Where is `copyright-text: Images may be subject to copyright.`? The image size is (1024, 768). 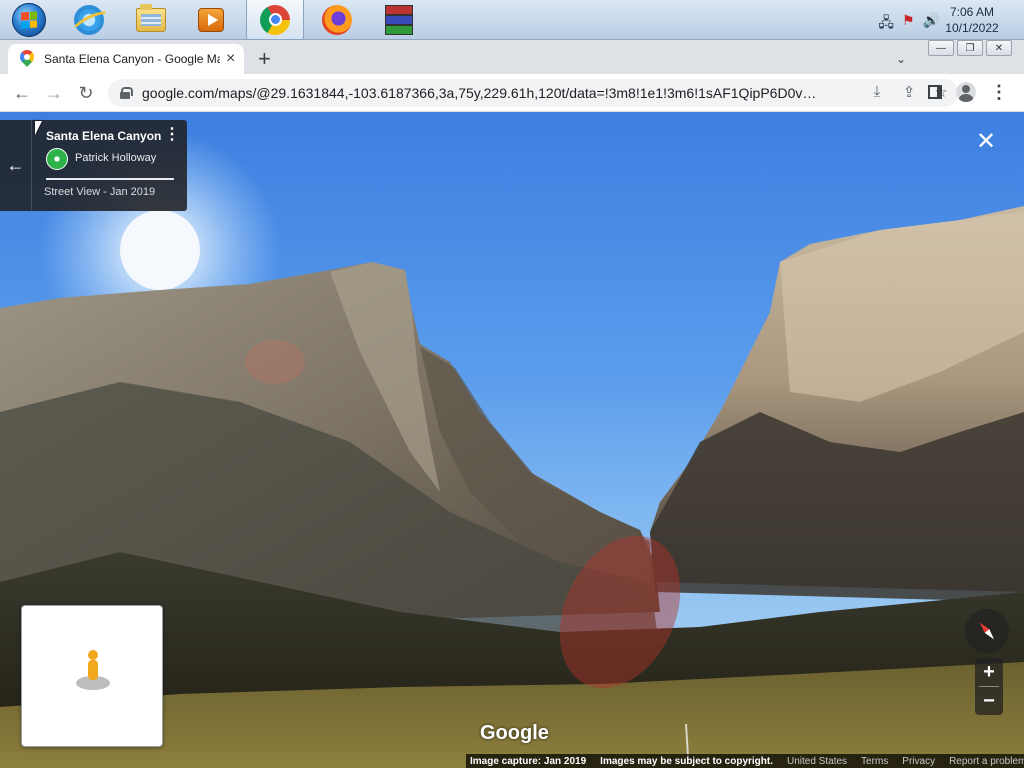 copyright-text: Images may be subject to copyright. is located at coordinates (686, 761).